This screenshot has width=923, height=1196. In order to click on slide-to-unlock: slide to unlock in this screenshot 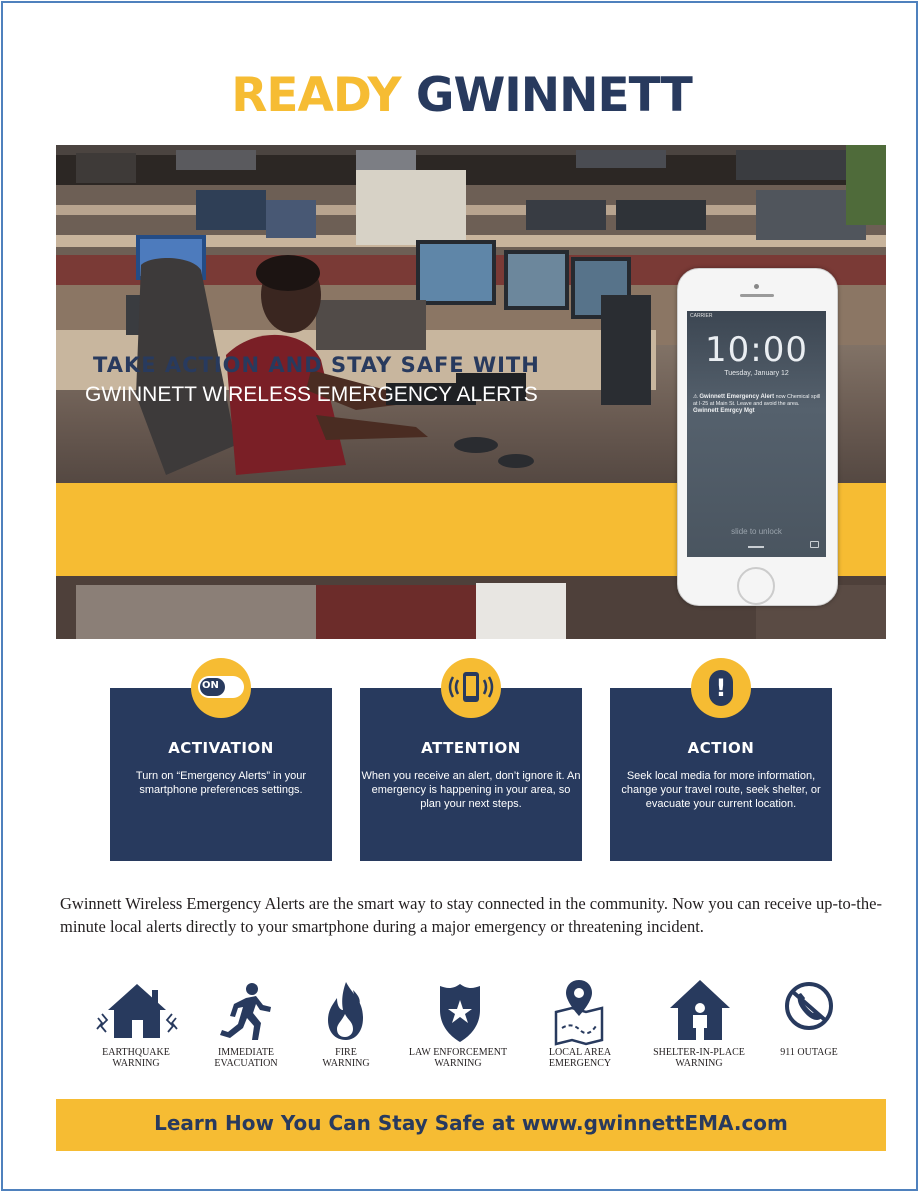, I will do `click(756, 531)`.